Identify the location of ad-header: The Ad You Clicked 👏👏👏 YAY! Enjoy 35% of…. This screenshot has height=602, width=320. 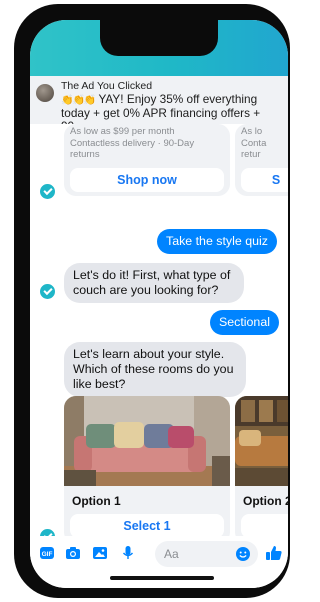
(159, 104).